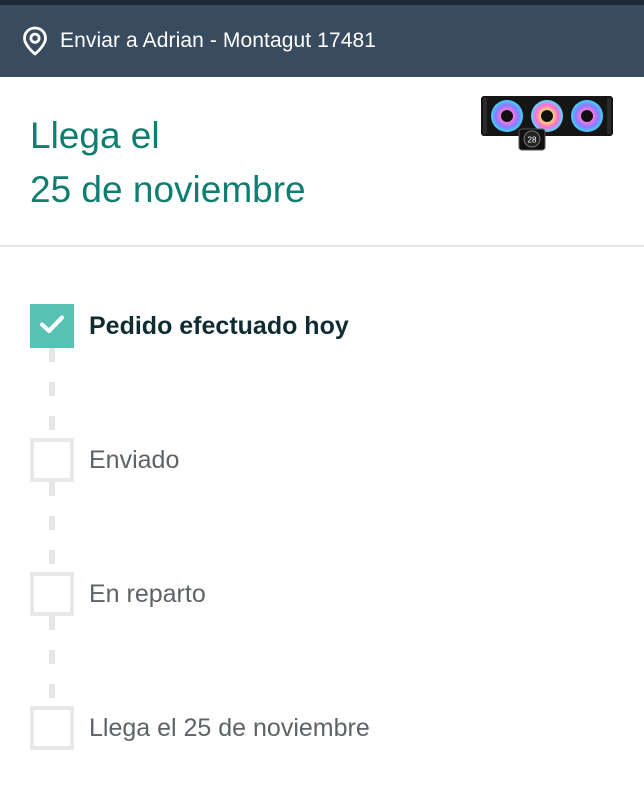 The width and height of the screenshot is (644, 800). Describe the element at coordinates (548, 122) in the screenshot. I see `product-thumbnail: 28` at that location.